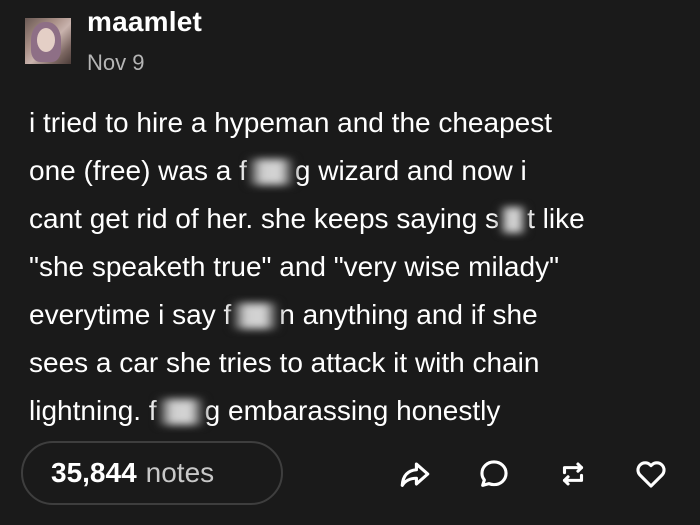 The height and width of the screenshot is (525, 700). I want to click on avatar-face, so click(46, 40).